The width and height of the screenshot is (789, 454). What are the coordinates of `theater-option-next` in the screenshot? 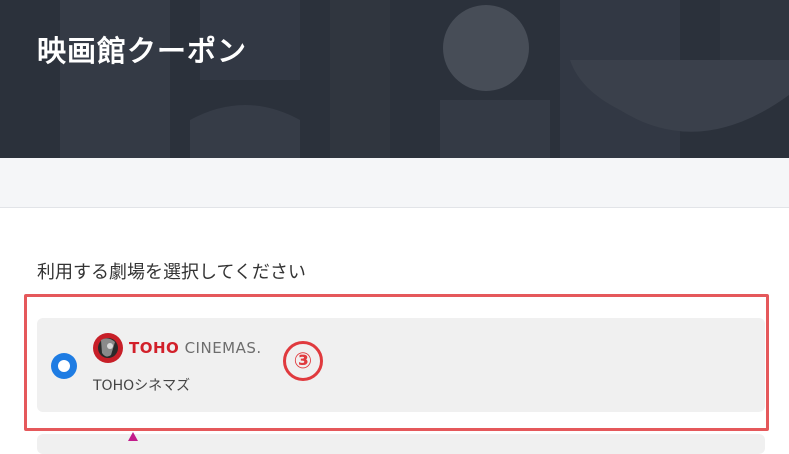 It's located at (401, 444).